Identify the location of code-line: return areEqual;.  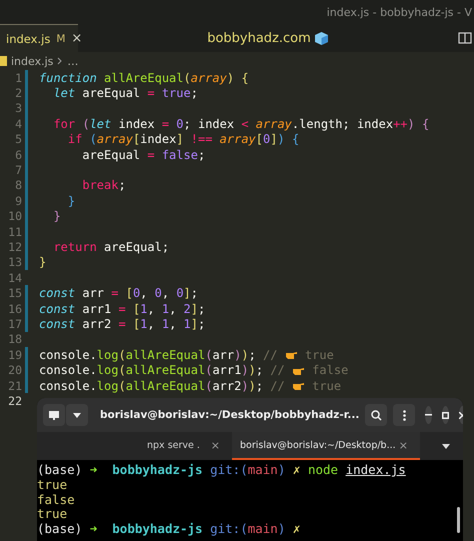
(111, 247).